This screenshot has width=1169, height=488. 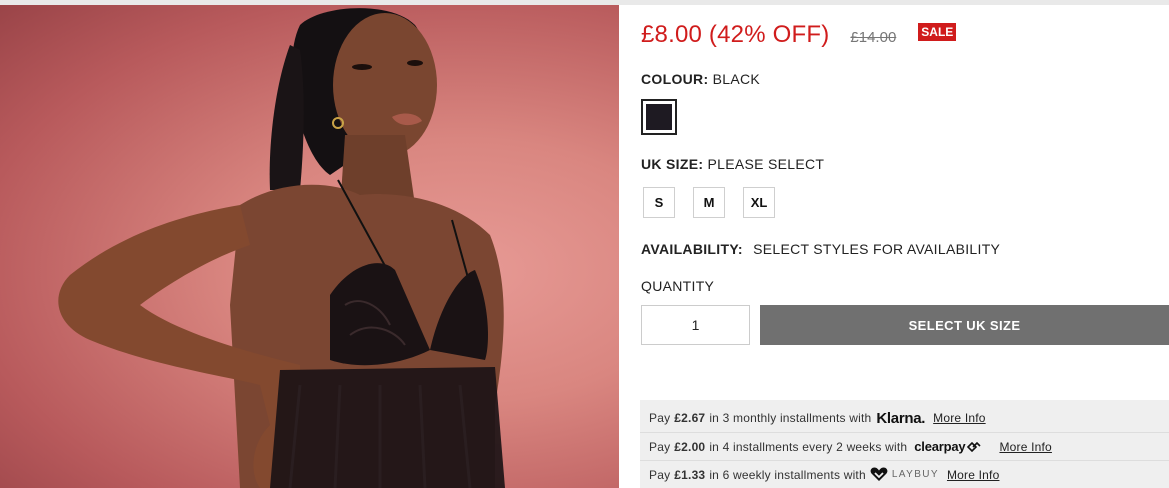 What do you see at coordinates (690, 418) in the screenshot?
I see `pay-amount: £2.67` at bounding box center [690, 418].